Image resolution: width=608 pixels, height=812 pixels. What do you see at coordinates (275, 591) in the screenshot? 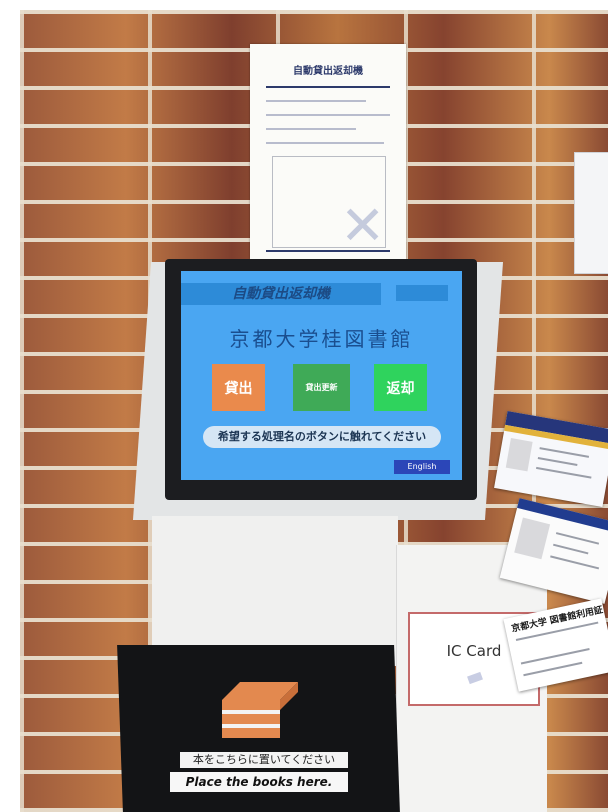
I see `kiosk-body` at bounding box center [275, 591].